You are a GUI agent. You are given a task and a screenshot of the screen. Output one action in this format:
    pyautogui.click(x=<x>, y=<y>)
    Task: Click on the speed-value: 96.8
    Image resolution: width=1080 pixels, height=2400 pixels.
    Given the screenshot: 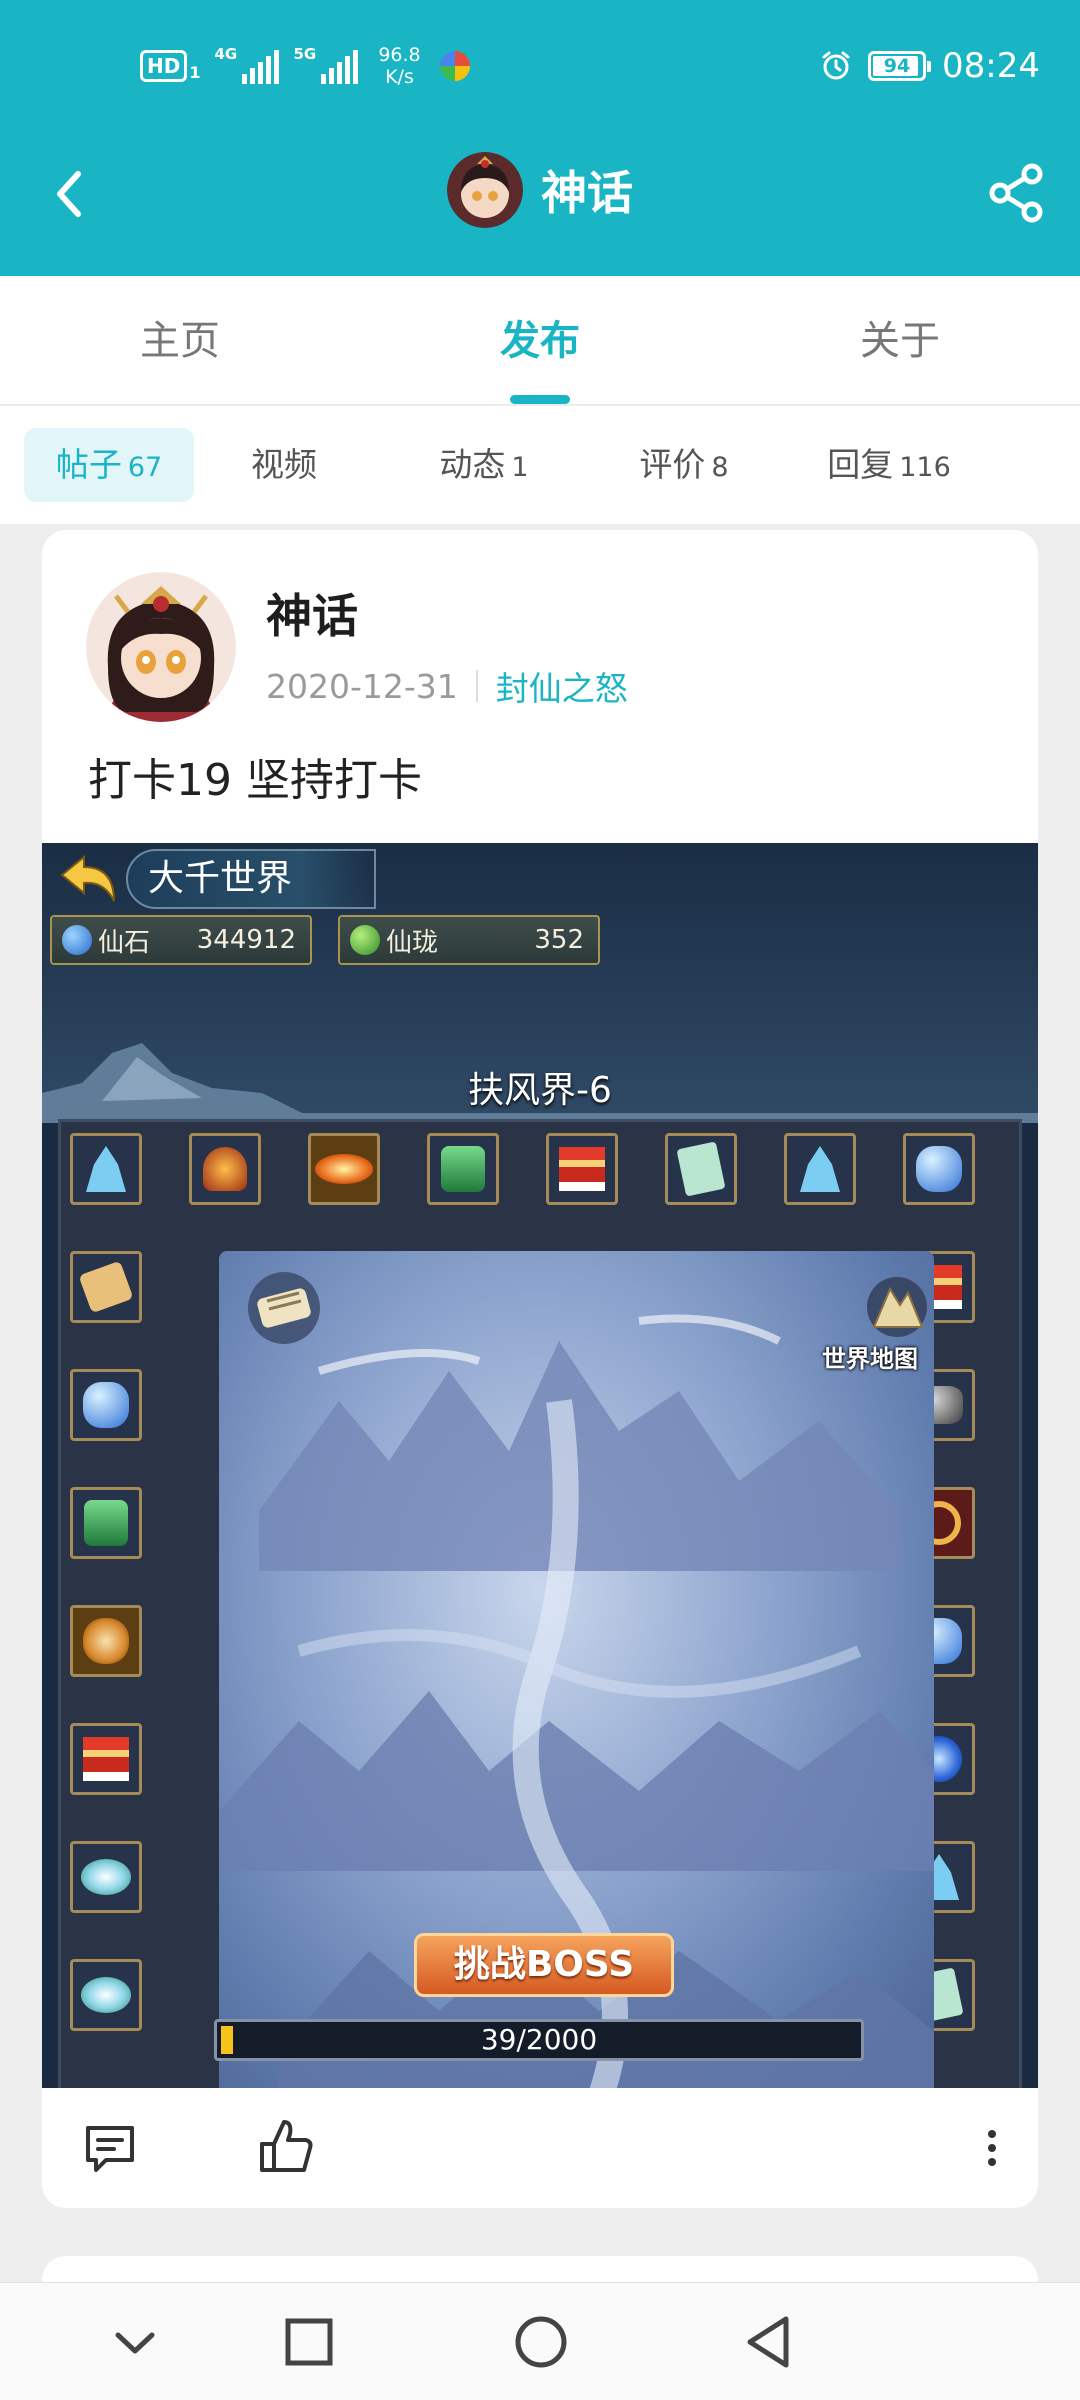 What is the action you would take?
    pyautogui.click(x=399, y=55)
    